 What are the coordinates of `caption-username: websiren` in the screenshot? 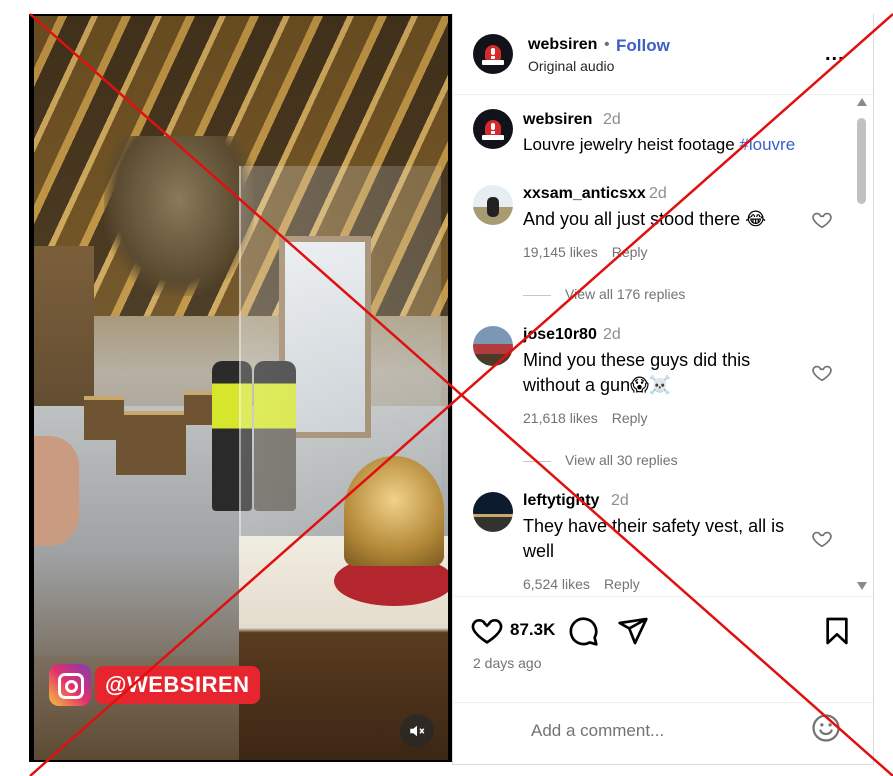 It's located at (557, 120).